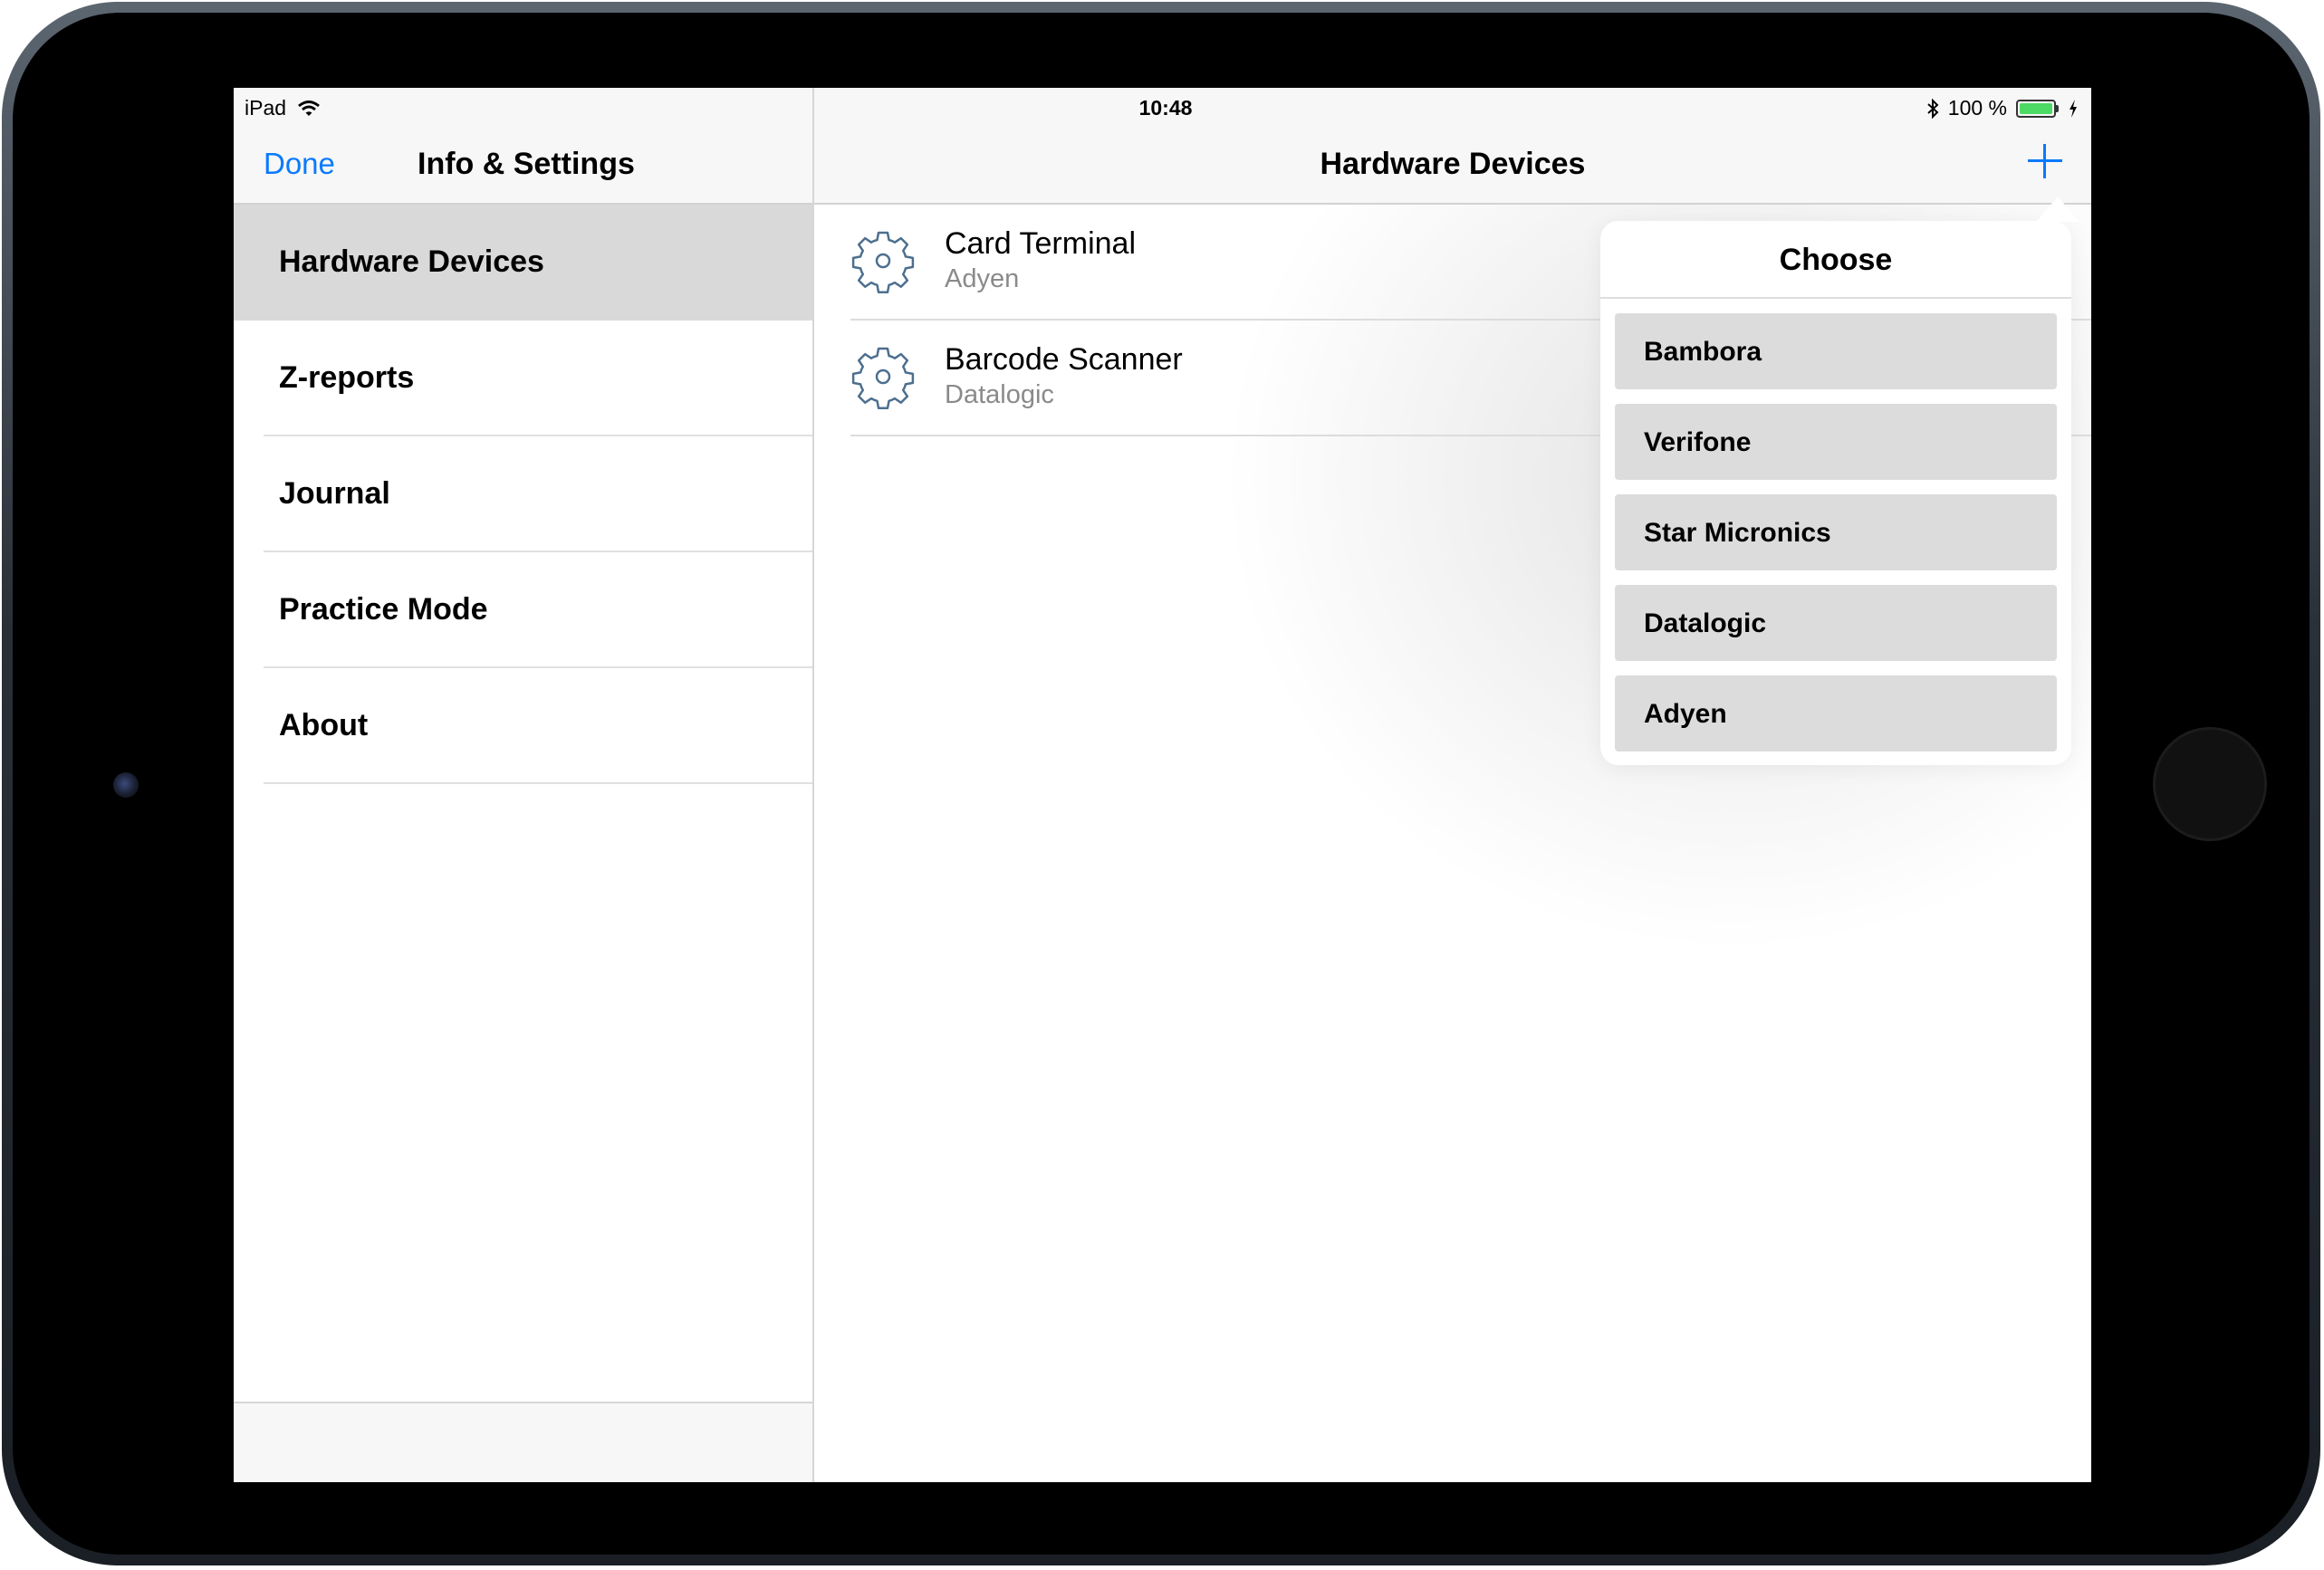 Image resolution: width=2324 pixels, height=1570 pixels. Describe the element at coordinates (2073, 108) in the screenshot. I see `charging-icon` at that location.